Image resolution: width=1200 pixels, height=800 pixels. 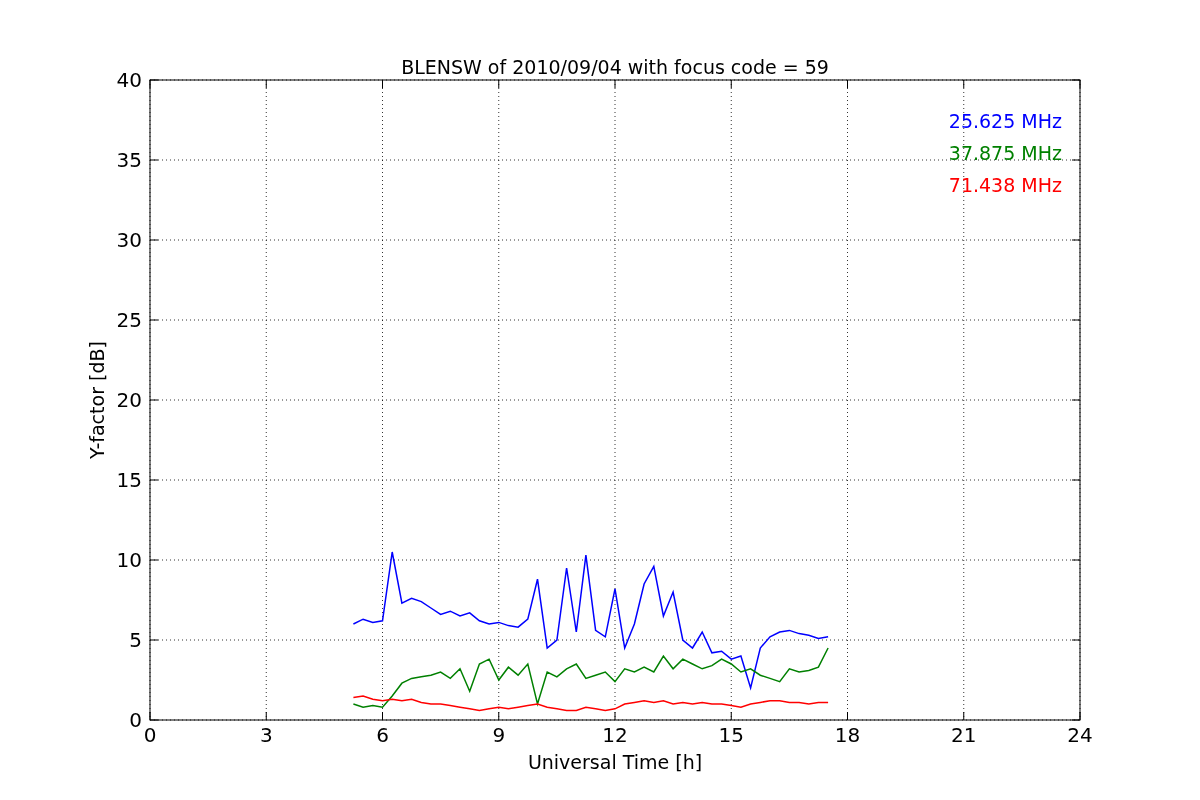 What do you see at coordinates (129, 400) in the screenshot?
I see `y-tick-label: 20` at bounding box center [129, 400].